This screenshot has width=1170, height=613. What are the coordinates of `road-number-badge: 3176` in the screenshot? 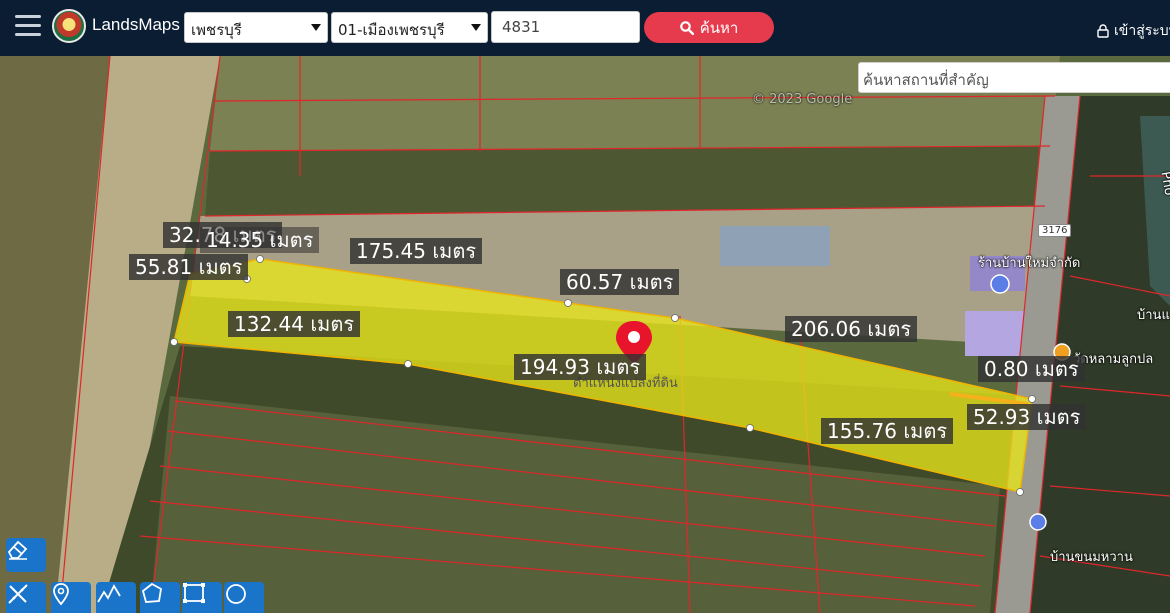 It's located at (1055, 230).